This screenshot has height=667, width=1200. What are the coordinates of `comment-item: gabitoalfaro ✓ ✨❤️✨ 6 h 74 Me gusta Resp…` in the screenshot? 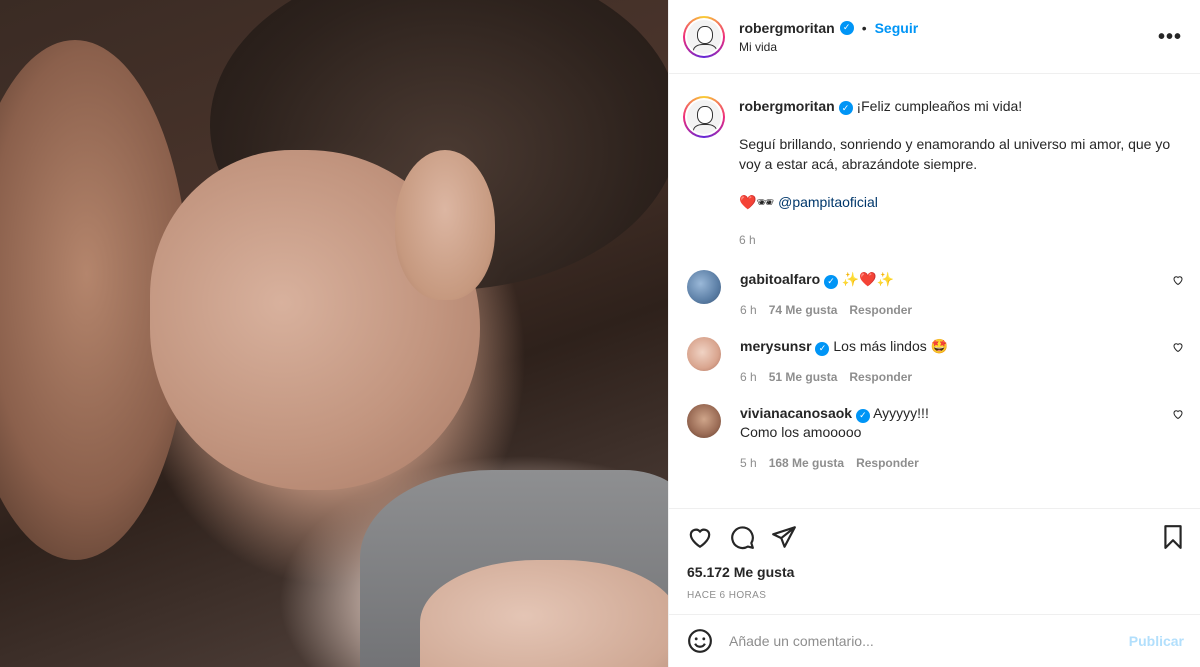 It's located at (933, 293).